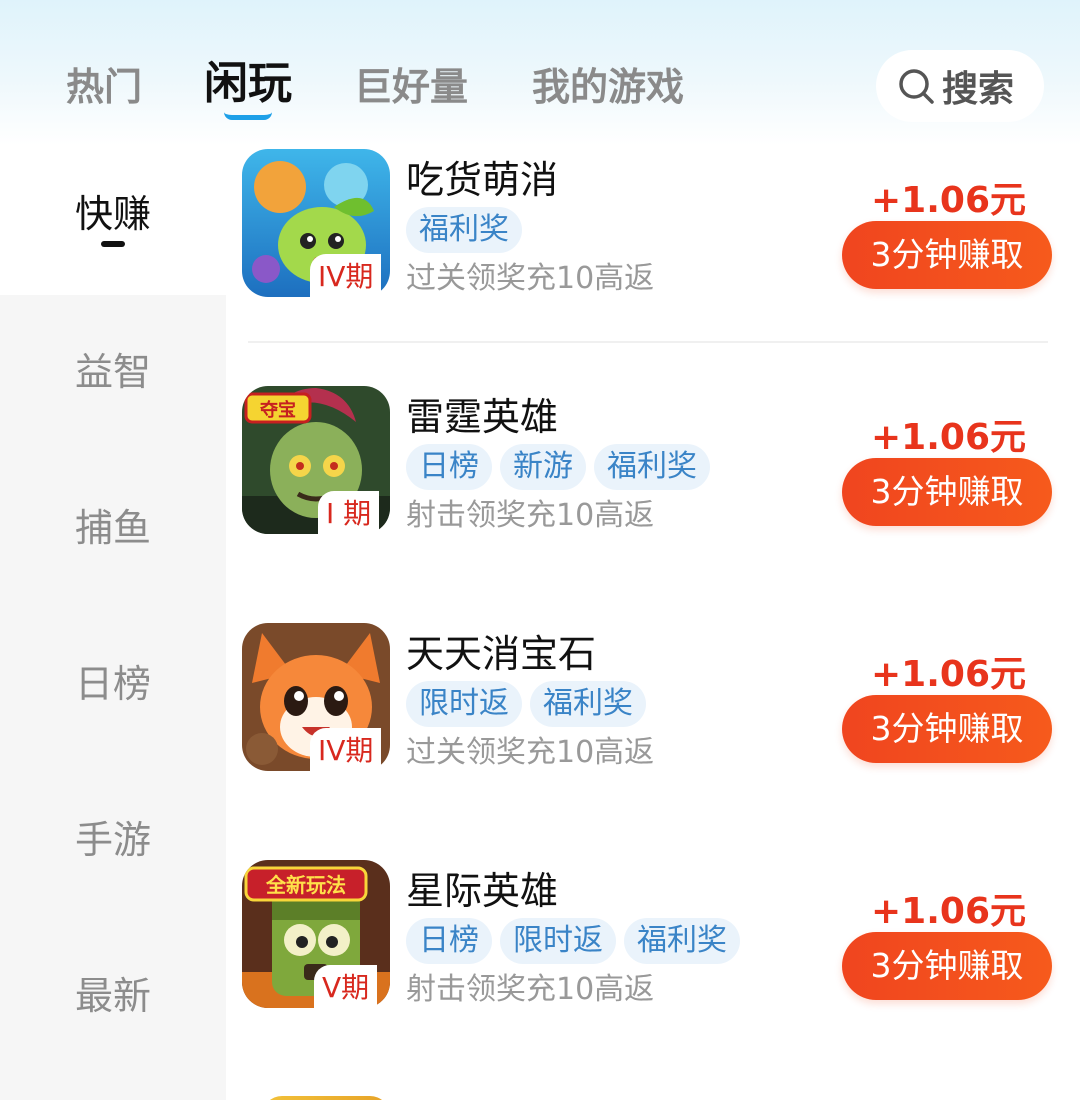 The height and width of the screenshot is (1100, 1080). I want to click on tag-list: 日榜 新游 福利奖, so click(558, 467).